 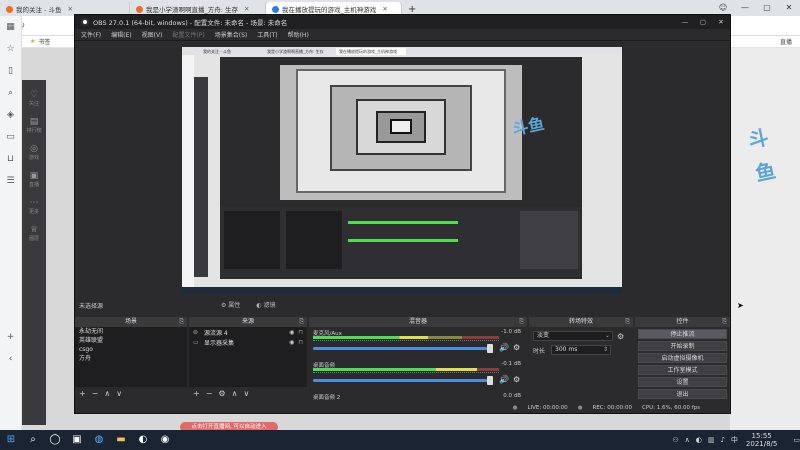 What do you see at coordinates (121, 440) in the screenshot?
I see `folder-icon: ▬` at bounding box center [121, 440].